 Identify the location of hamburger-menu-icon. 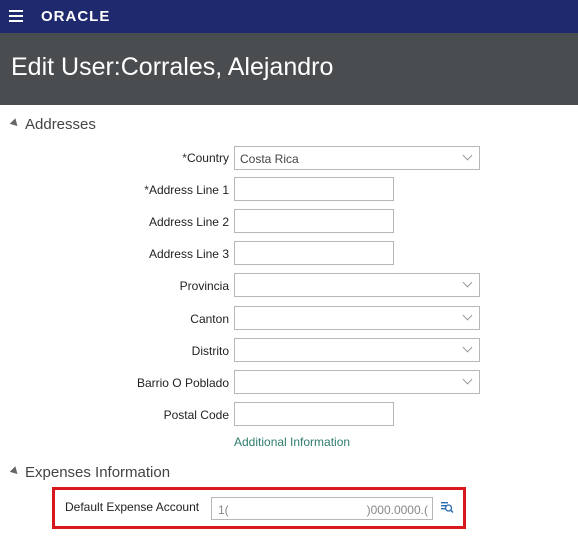
(18, 15).